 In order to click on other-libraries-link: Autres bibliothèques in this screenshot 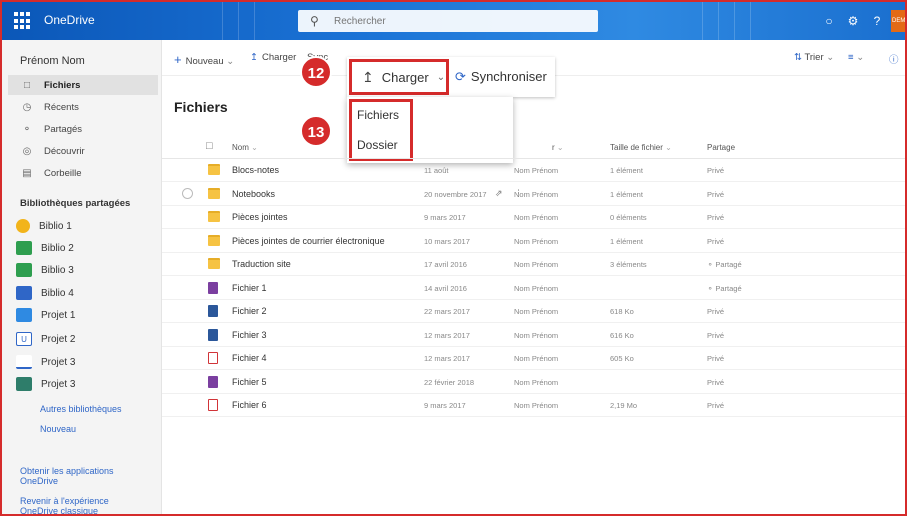, I will do `click(81, 409)`.